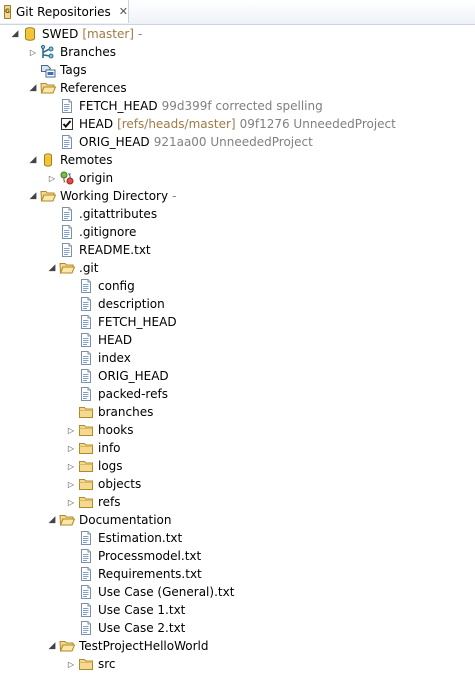  Describe the element at coordinates (96, 178) in the screenshot. I see `tree-item-label: origin` at that location.